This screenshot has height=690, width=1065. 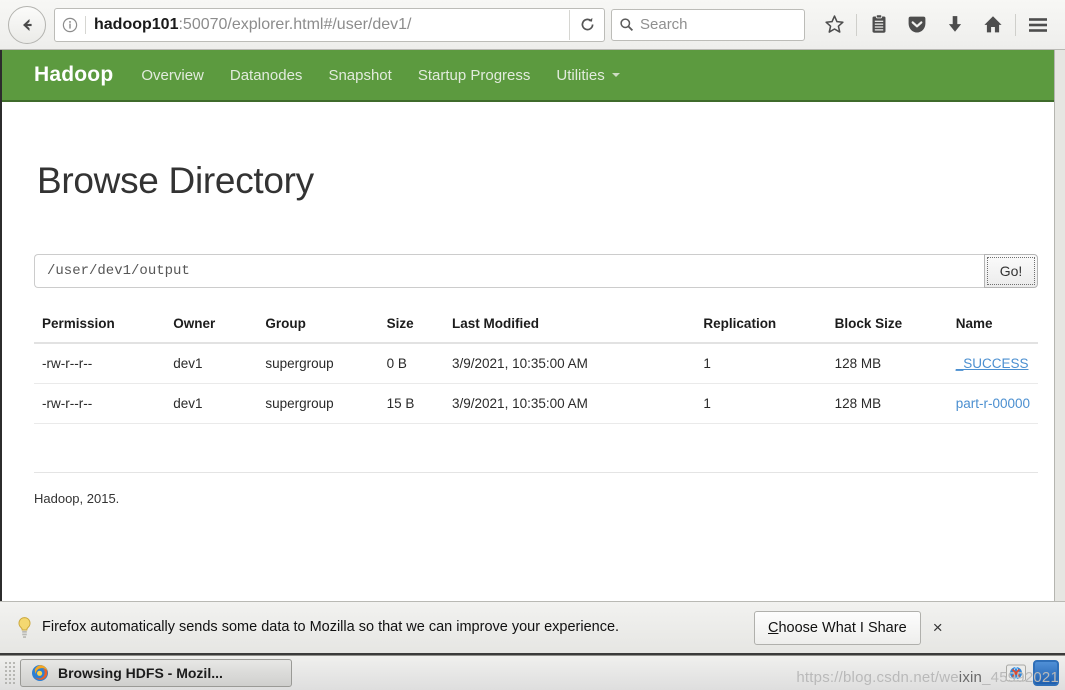 What do you see at coordinates (938, 628) in the screenshot?
I see `close-icon: ×` at bounding box center [938, 628].